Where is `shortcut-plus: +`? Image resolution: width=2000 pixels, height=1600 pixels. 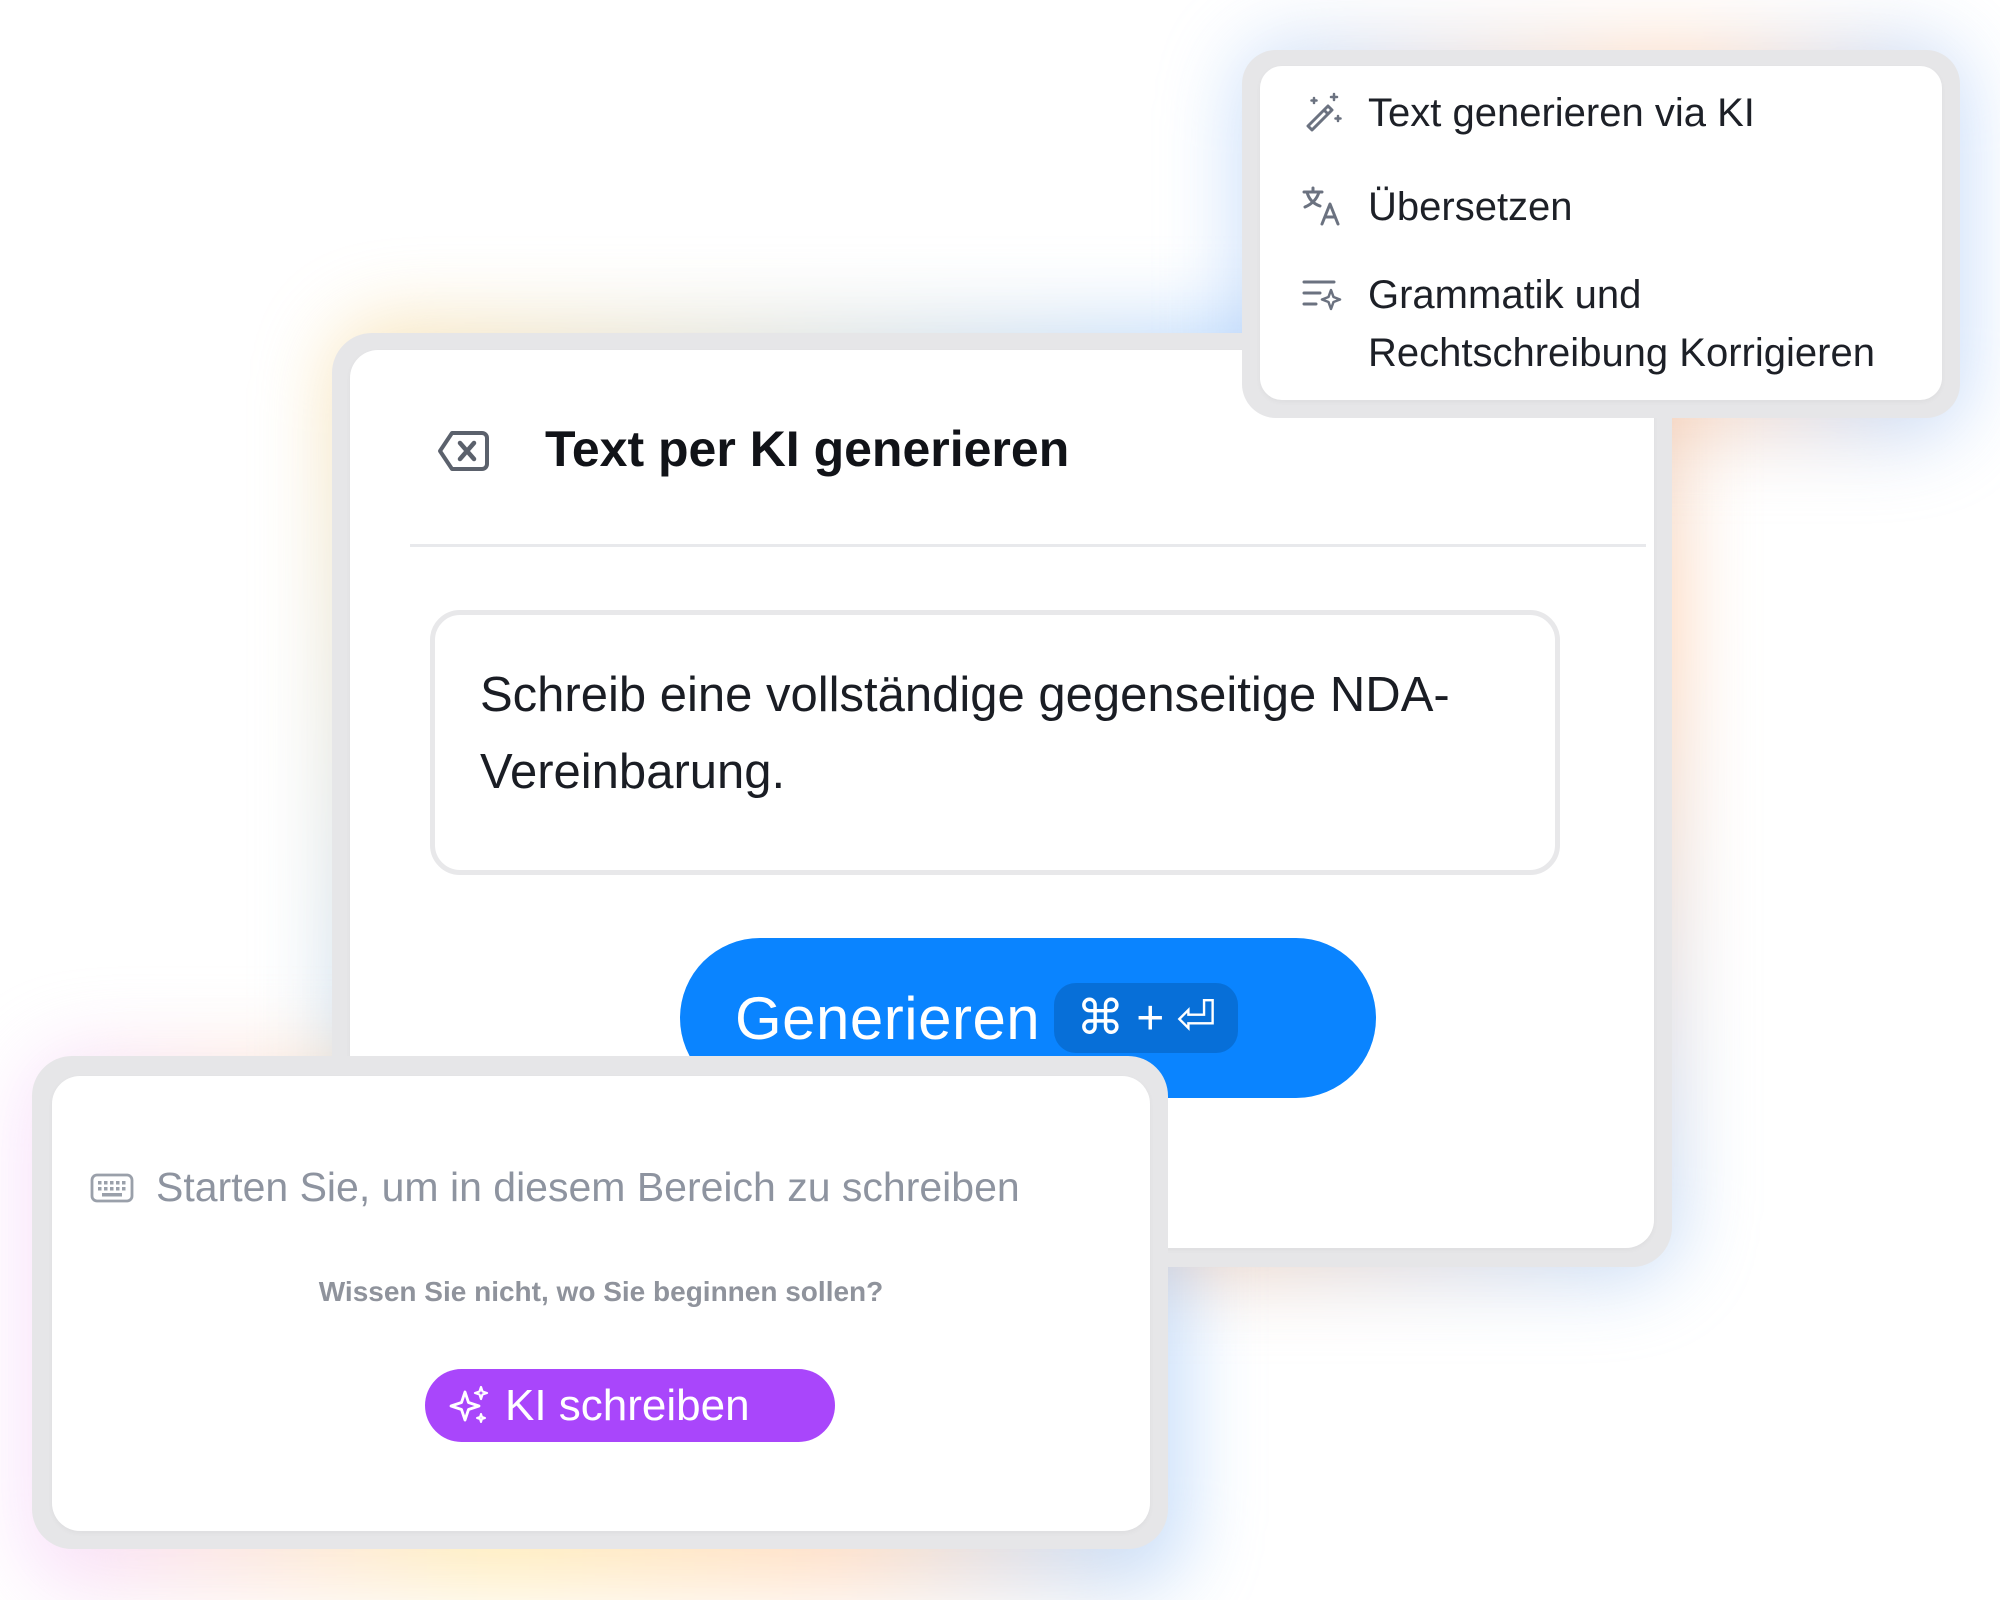 shortcut-plus: + is located at coordinates (1150, 1018).